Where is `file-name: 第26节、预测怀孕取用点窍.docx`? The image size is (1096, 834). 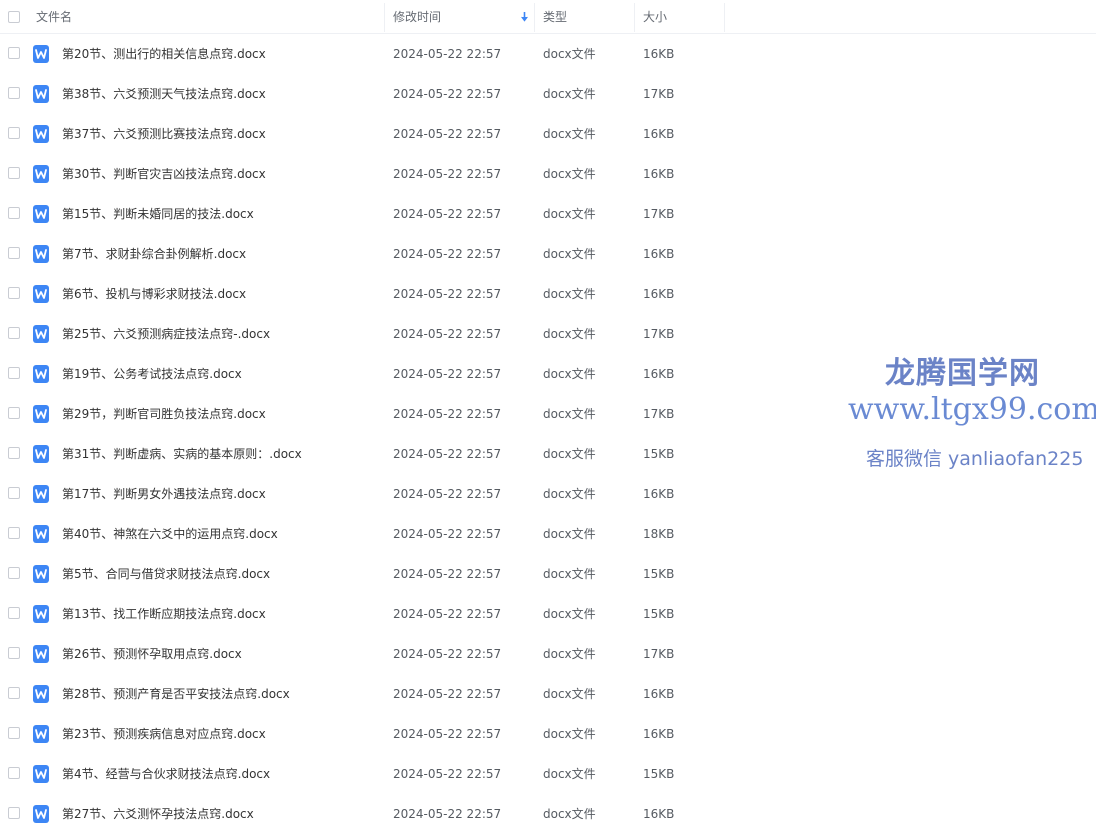 file-name: 第26节、预测怀孕取用点窍.docx is located at coordinates (152, 654).